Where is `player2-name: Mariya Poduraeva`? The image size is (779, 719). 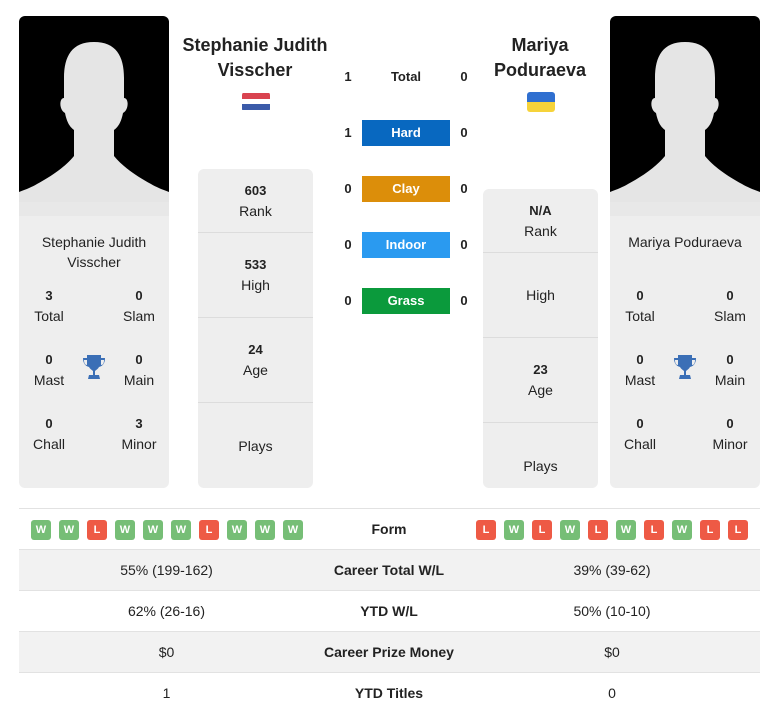
player2-name: Mariya Poduraeva is located at coordinates (540, 58).